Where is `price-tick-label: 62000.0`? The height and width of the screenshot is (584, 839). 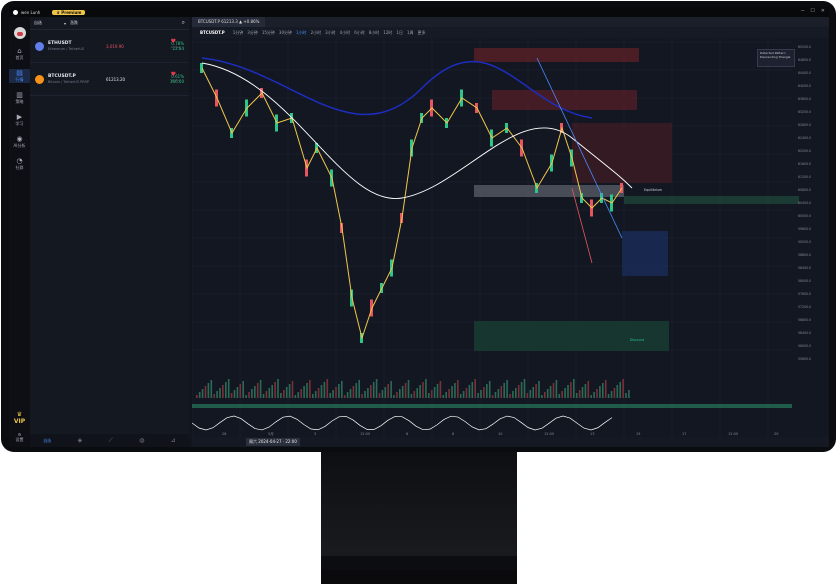
price-tick-label: 62000.0 is located at coordinates (804, 151).